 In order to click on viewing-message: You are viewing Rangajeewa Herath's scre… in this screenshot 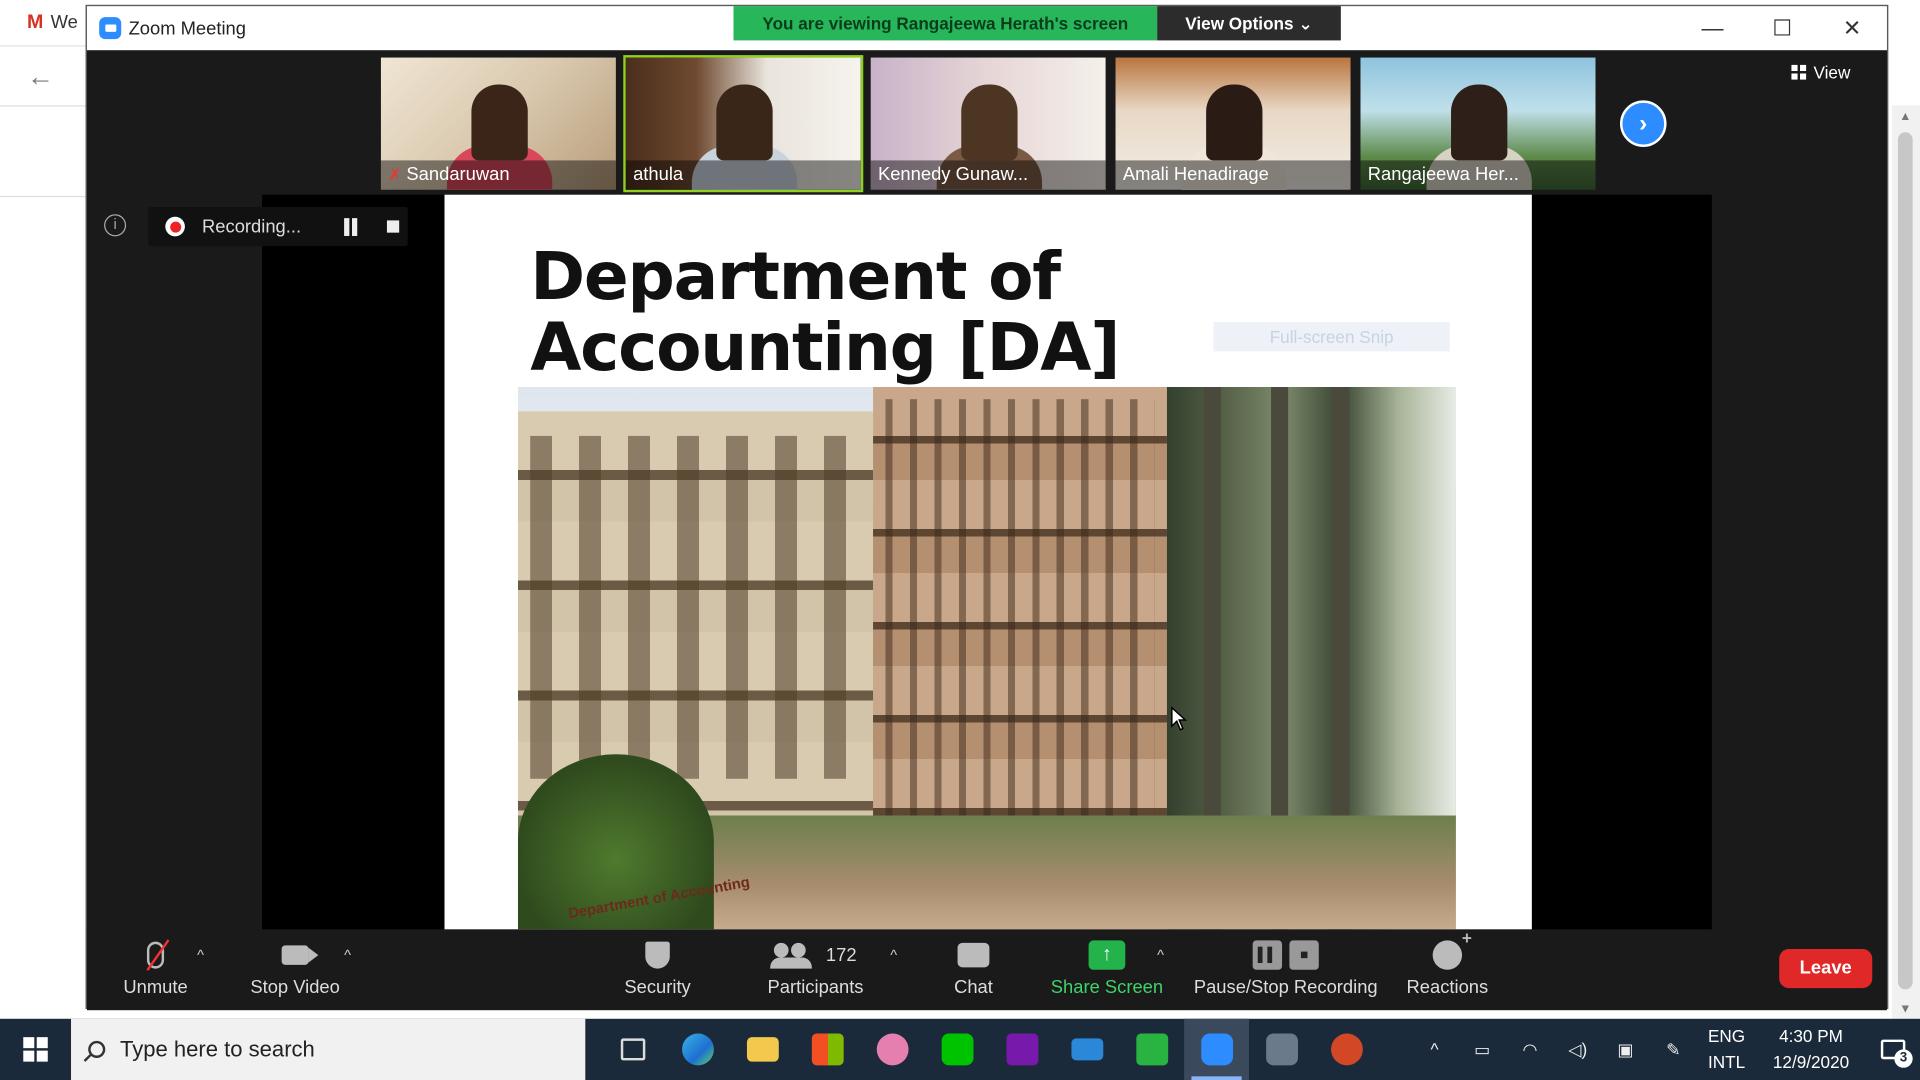, I will do `click(945, 23)`.